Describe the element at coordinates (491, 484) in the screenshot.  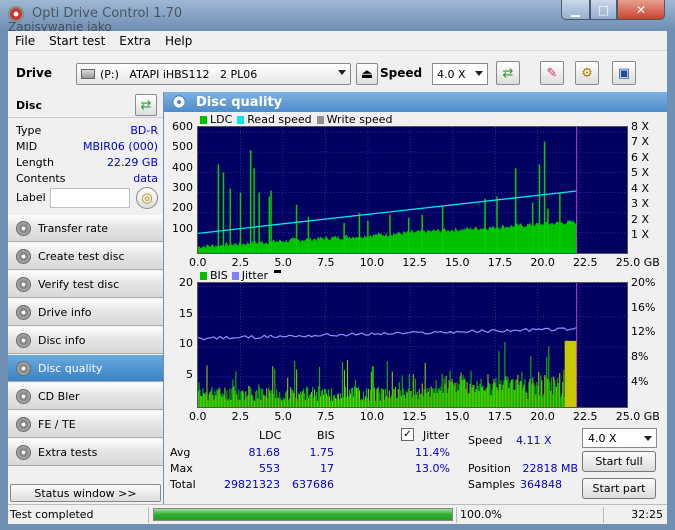
I see `samples-label: Samples` at that location.